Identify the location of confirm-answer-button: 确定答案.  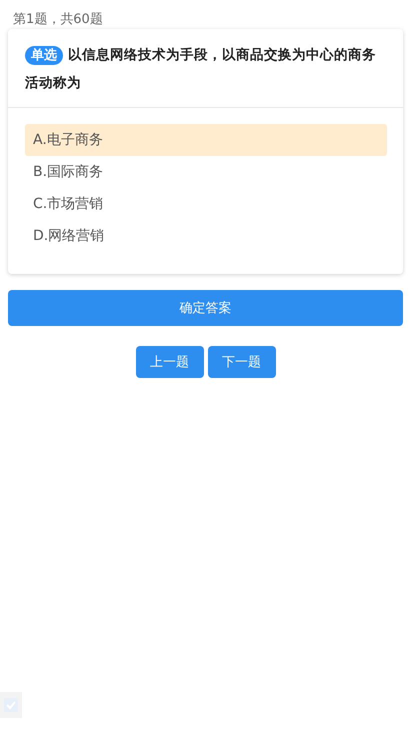
(205, 308).